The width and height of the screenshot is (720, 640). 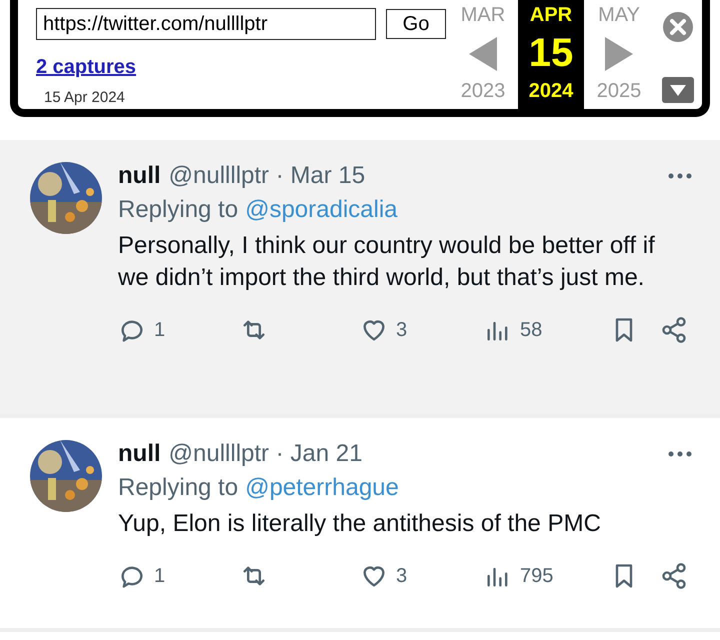 I want to click on close-icon, so click(x=678, y=27).